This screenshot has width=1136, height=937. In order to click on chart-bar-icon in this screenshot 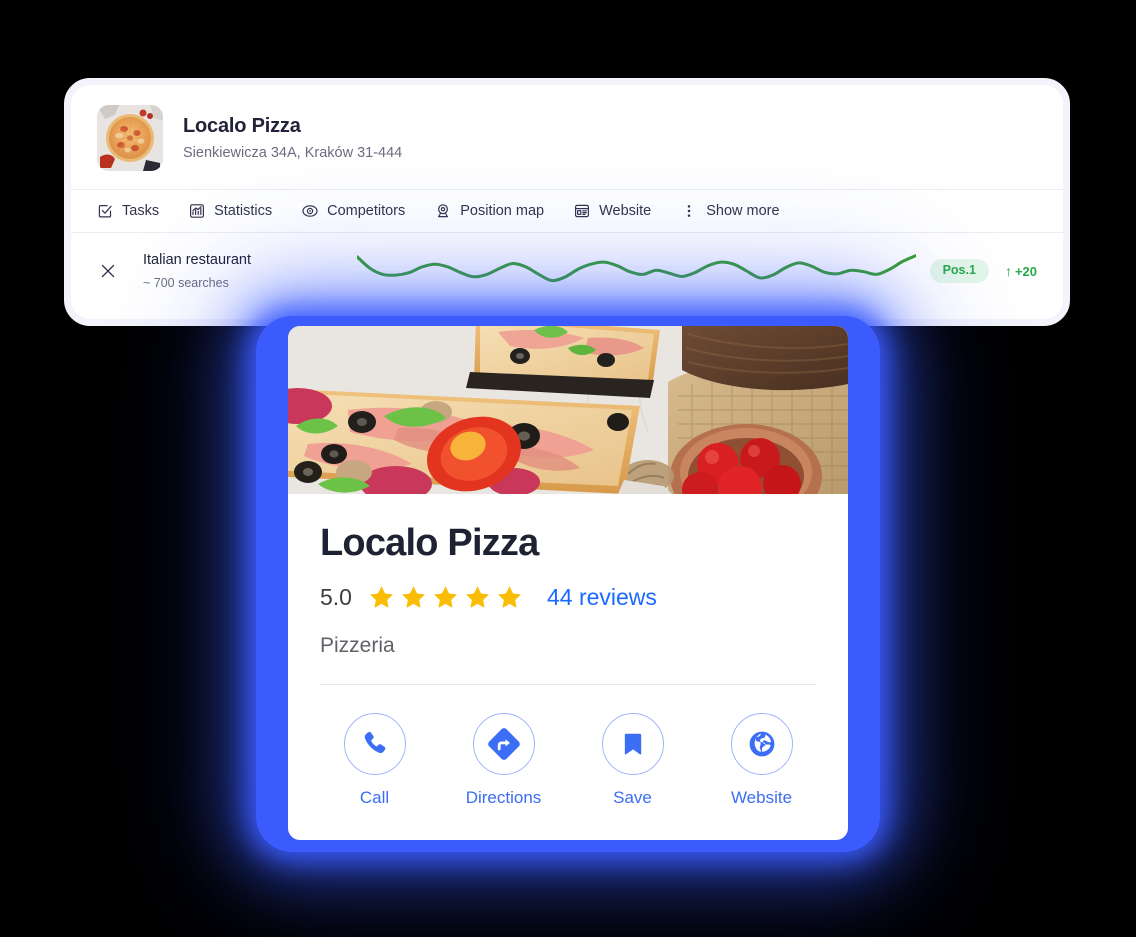, I will do `click(197, 211)`.